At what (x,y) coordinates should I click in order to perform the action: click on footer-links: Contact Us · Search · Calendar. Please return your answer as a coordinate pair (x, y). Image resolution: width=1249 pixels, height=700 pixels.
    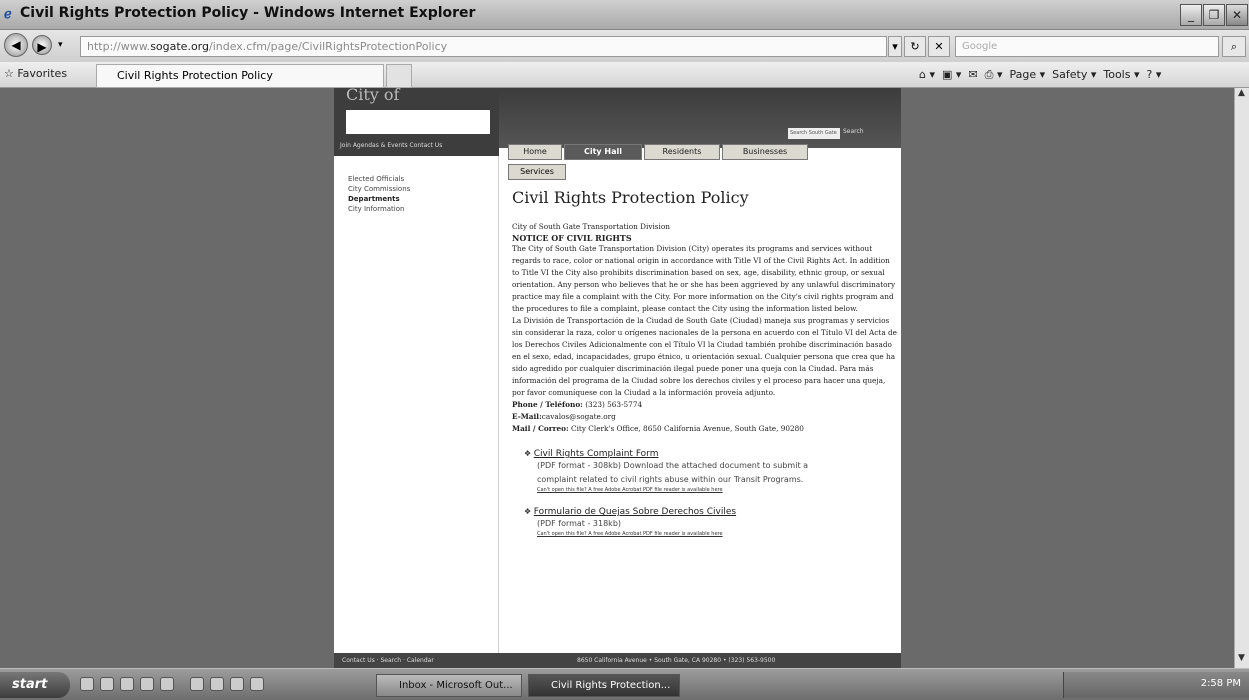
    Looking at the image, I should click on (388, 660).